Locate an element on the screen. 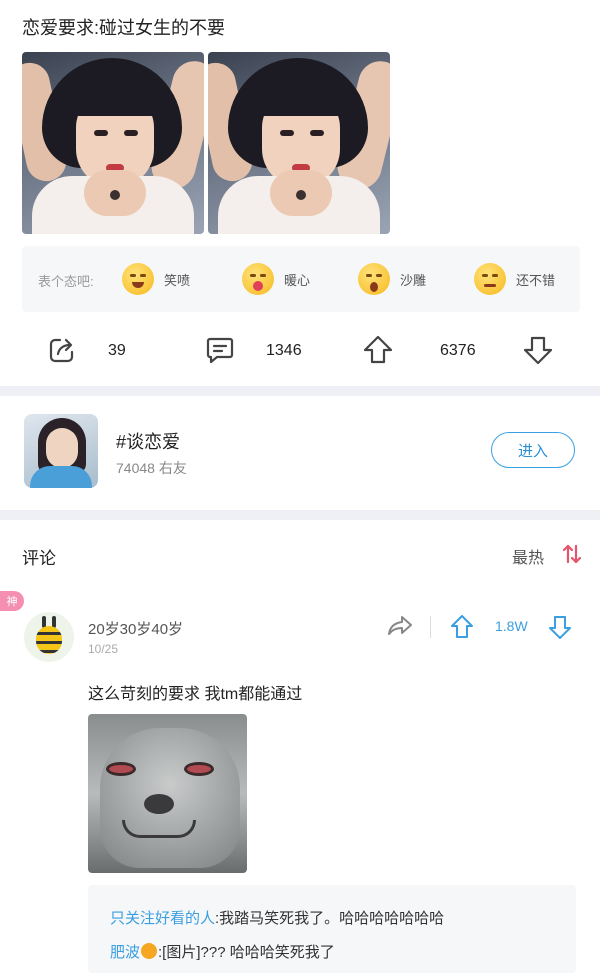 The image size is (600, 973). upvote-button is located at coordinates (378, 350).